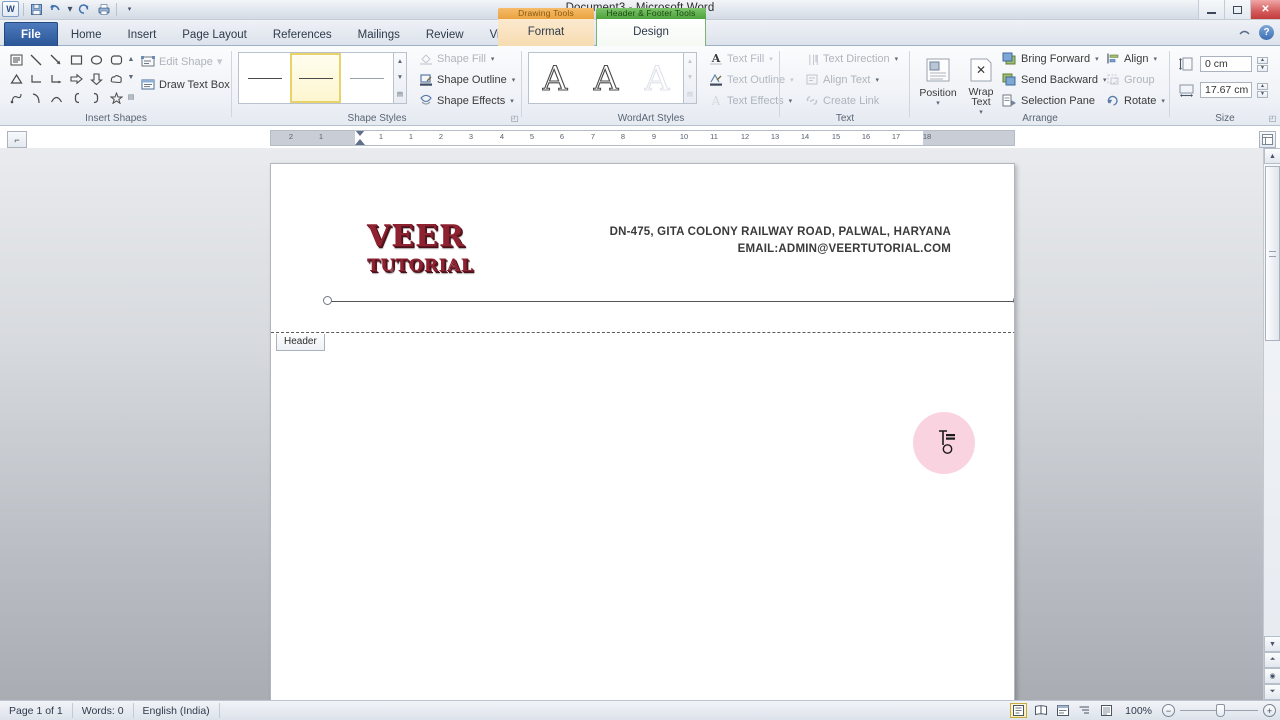 The width and height of the screenshot is (1280, 720). Describe the element at coordinates (76, 97) in the screenshot. I see `left-brace-shape-icon` at that location.